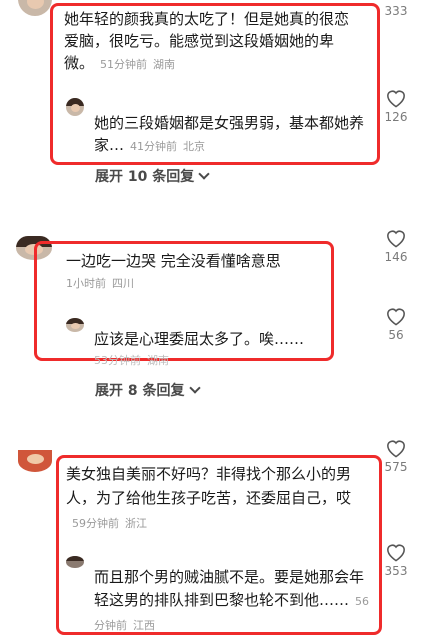 Image resolution: width=424 pixels, height=640 pixels. Describe the element at coordinates (154, 146) in the screenshot. I see `reply-time: 41分钟前` at that location.